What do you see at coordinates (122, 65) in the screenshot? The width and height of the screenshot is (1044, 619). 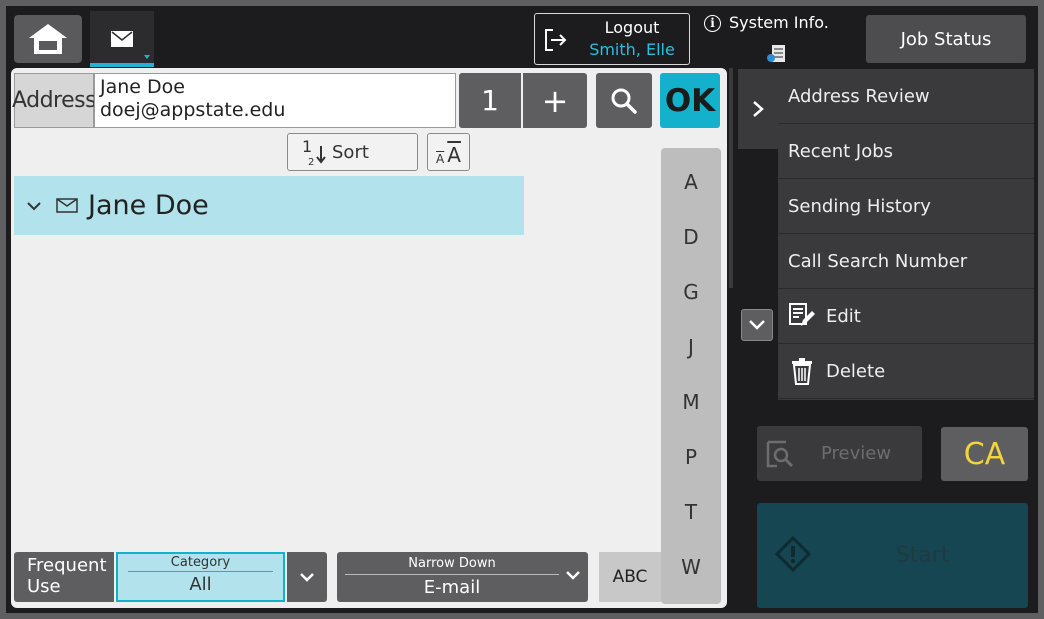 I see `active-tab-indicator` at bounding box center [122, 65].